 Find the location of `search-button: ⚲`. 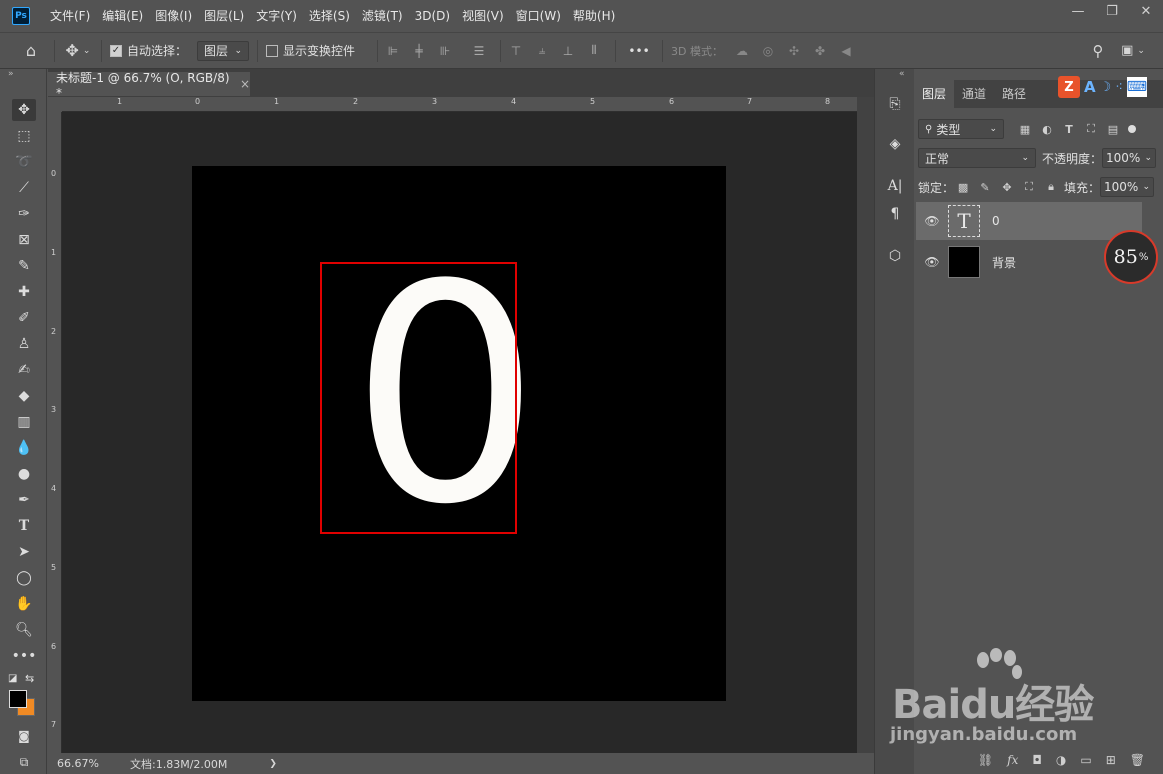

search-button: ⚲ is located at coordinates (1098, 51).